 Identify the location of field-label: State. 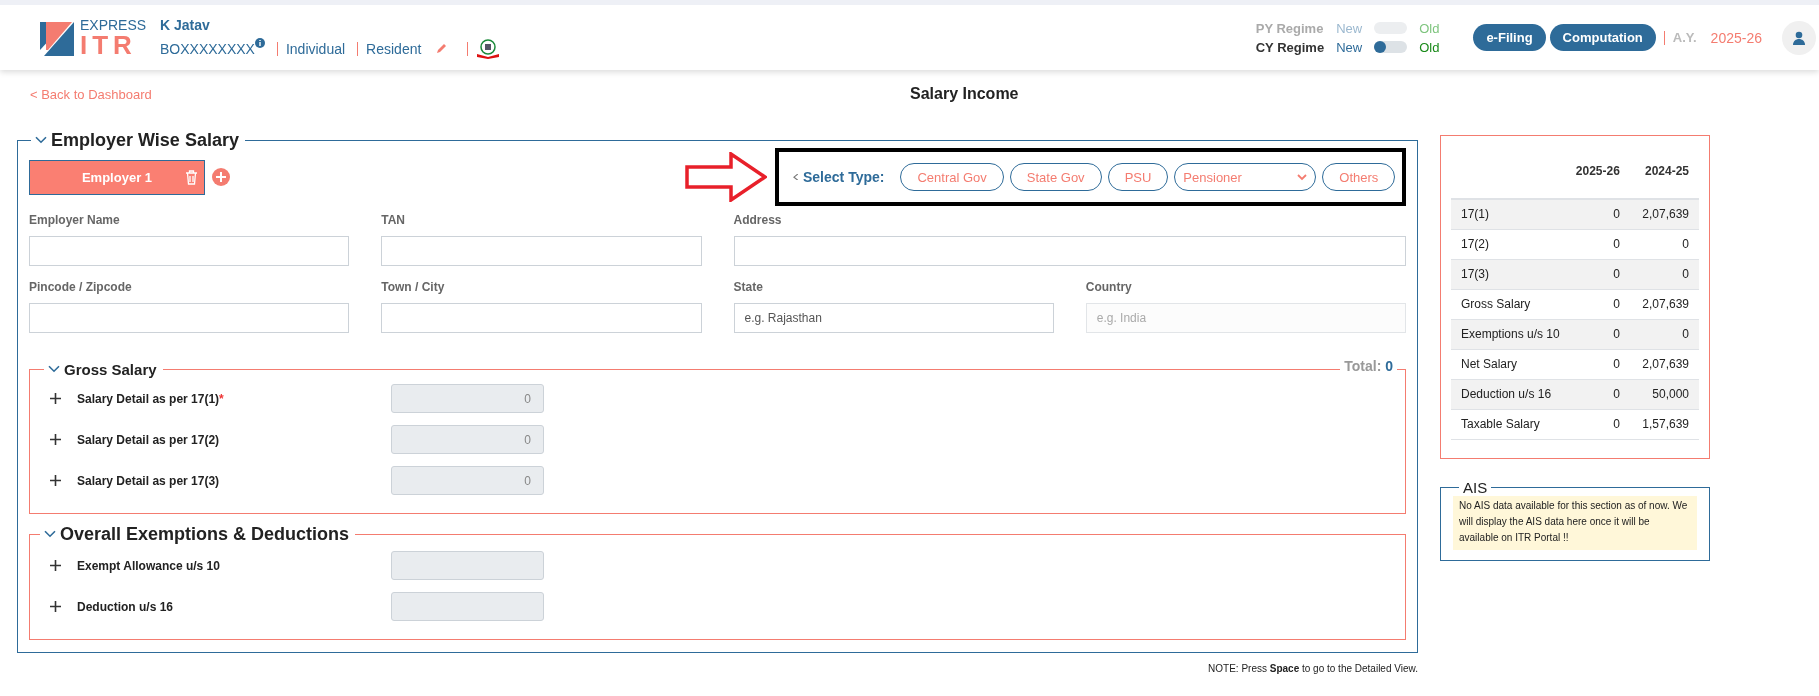
(748, 287).